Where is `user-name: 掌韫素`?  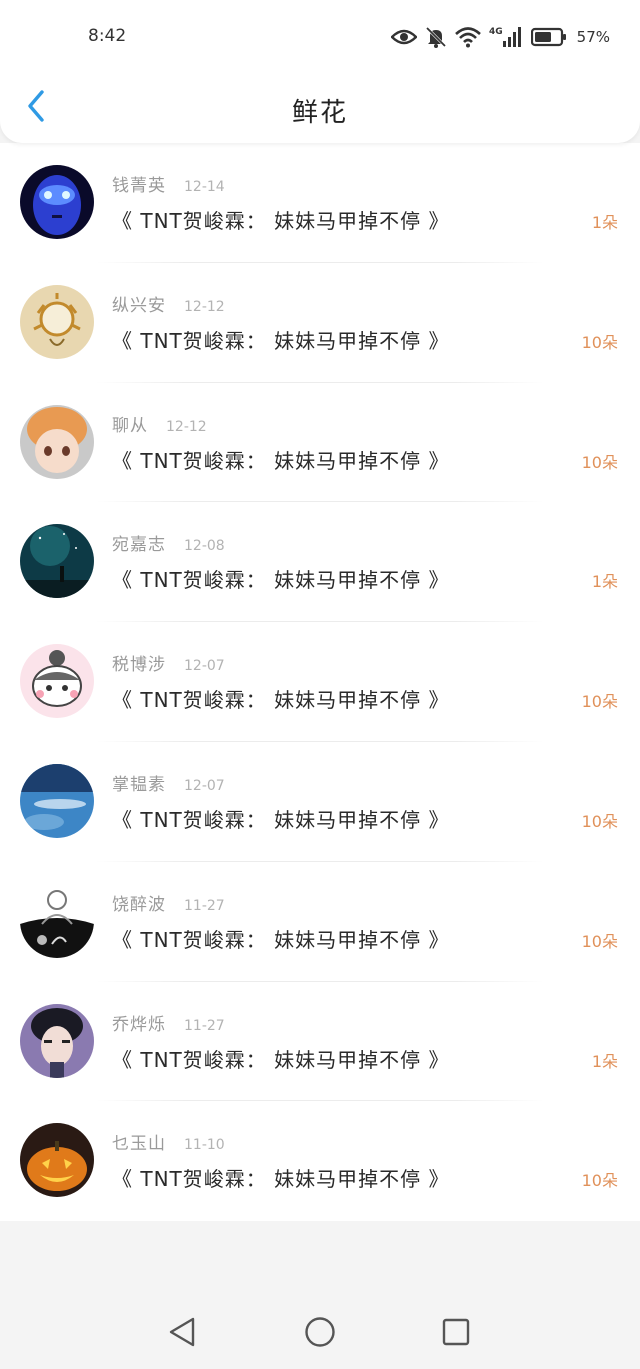 user-name: 掌韫素 is located at coordinates (139, 784).